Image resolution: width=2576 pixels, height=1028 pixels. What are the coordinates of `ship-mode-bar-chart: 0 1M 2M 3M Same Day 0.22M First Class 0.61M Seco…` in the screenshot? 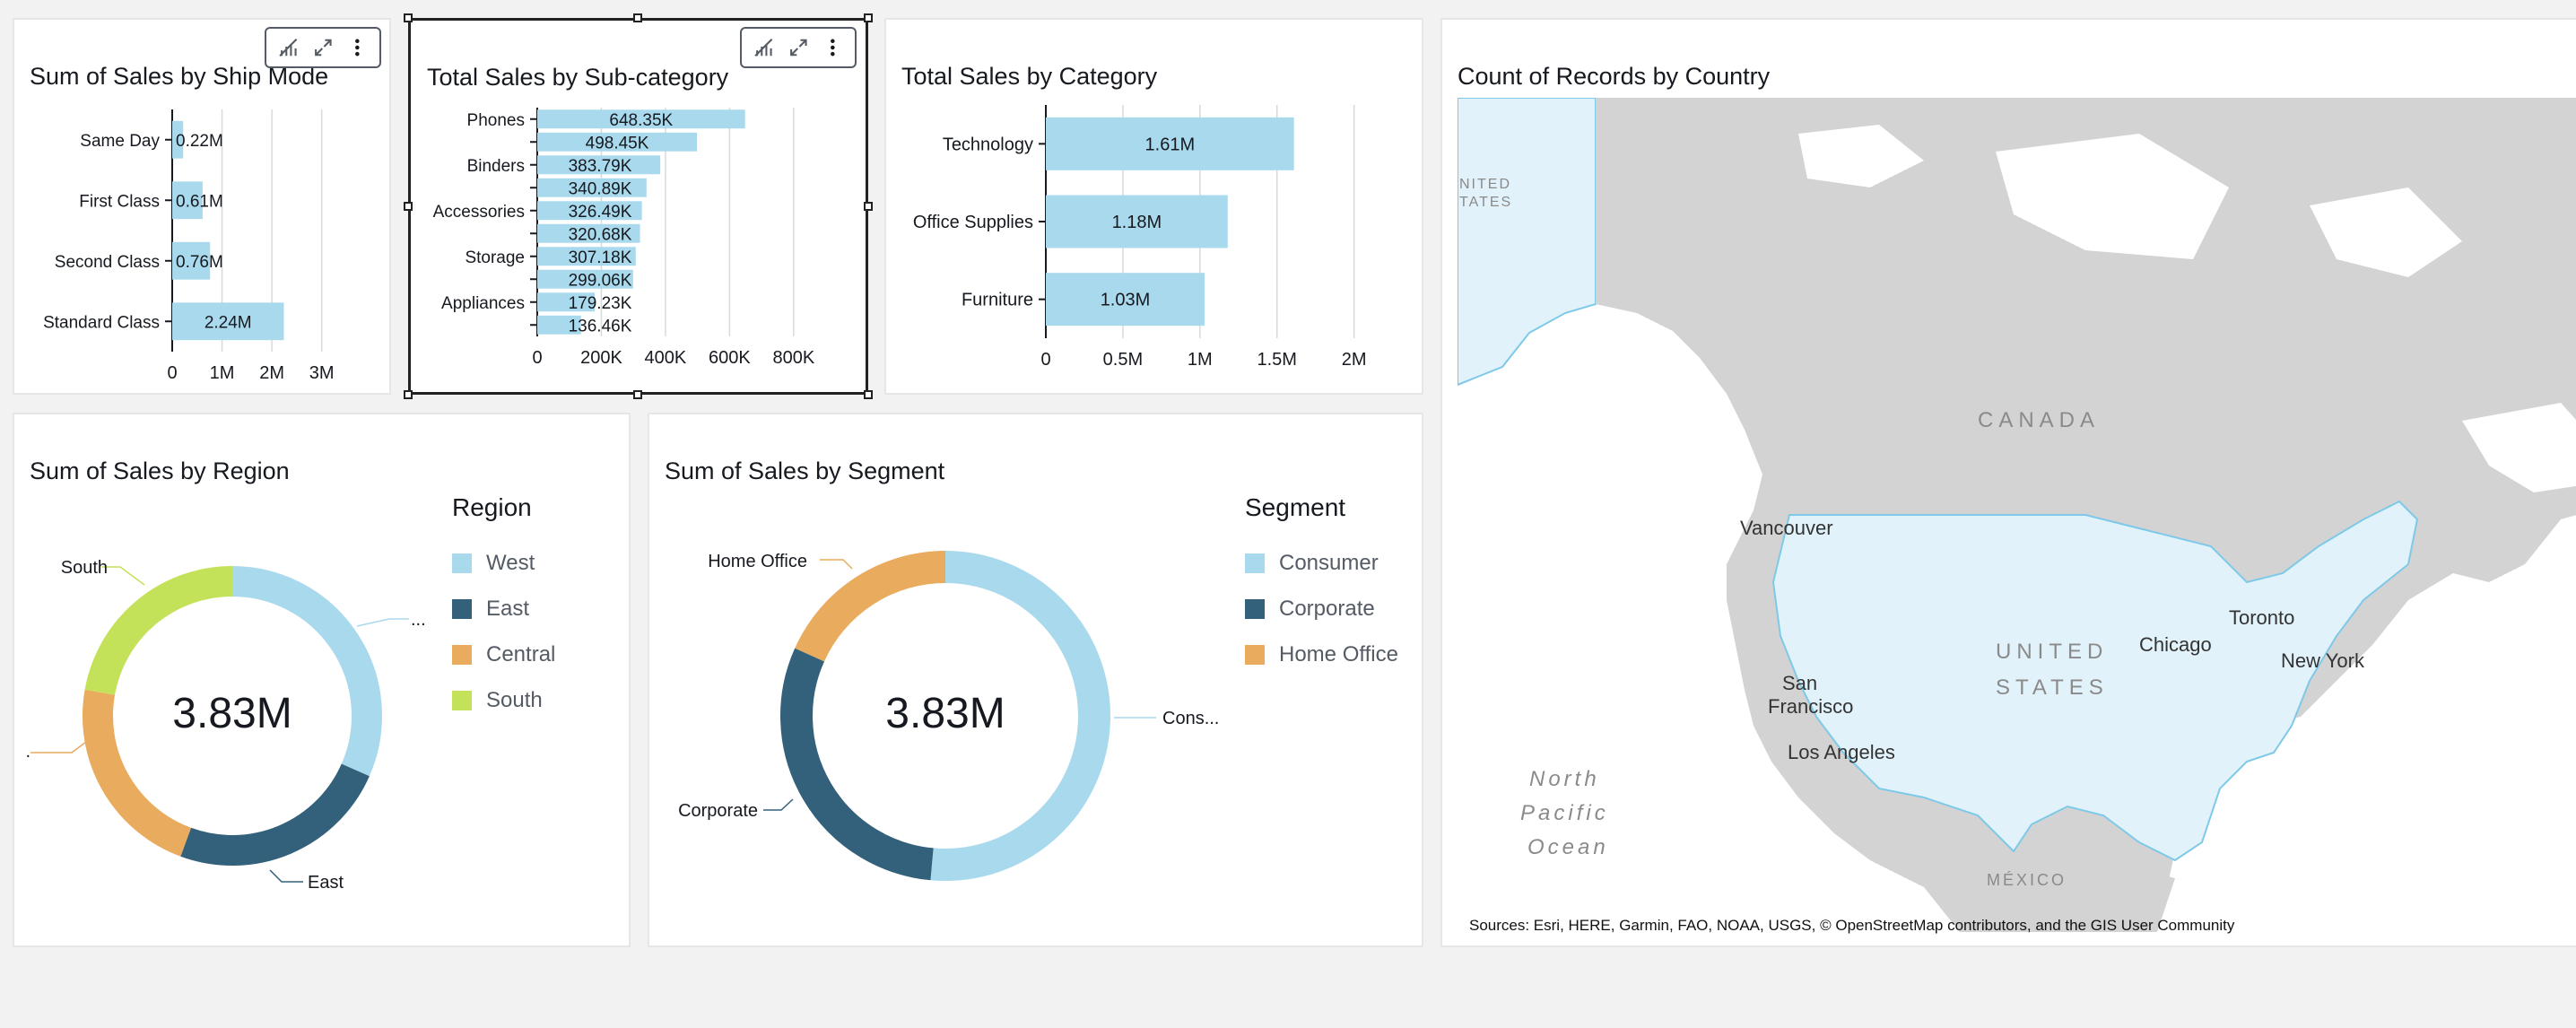 It's located at (202, 207).